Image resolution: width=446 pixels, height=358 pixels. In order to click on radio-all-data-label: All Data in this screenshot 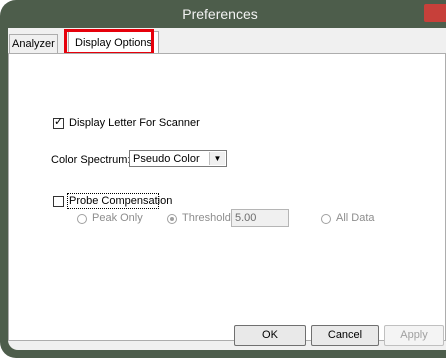, I will do `click(355, 218)`.